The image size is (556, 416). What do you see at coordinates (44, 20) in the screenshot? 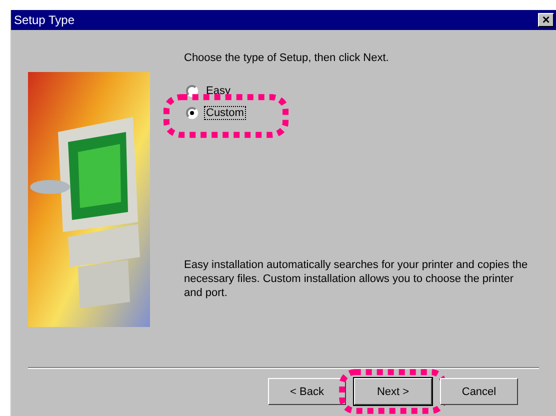
I see `window-title: Setup Type` at bounding box center [44, 20].